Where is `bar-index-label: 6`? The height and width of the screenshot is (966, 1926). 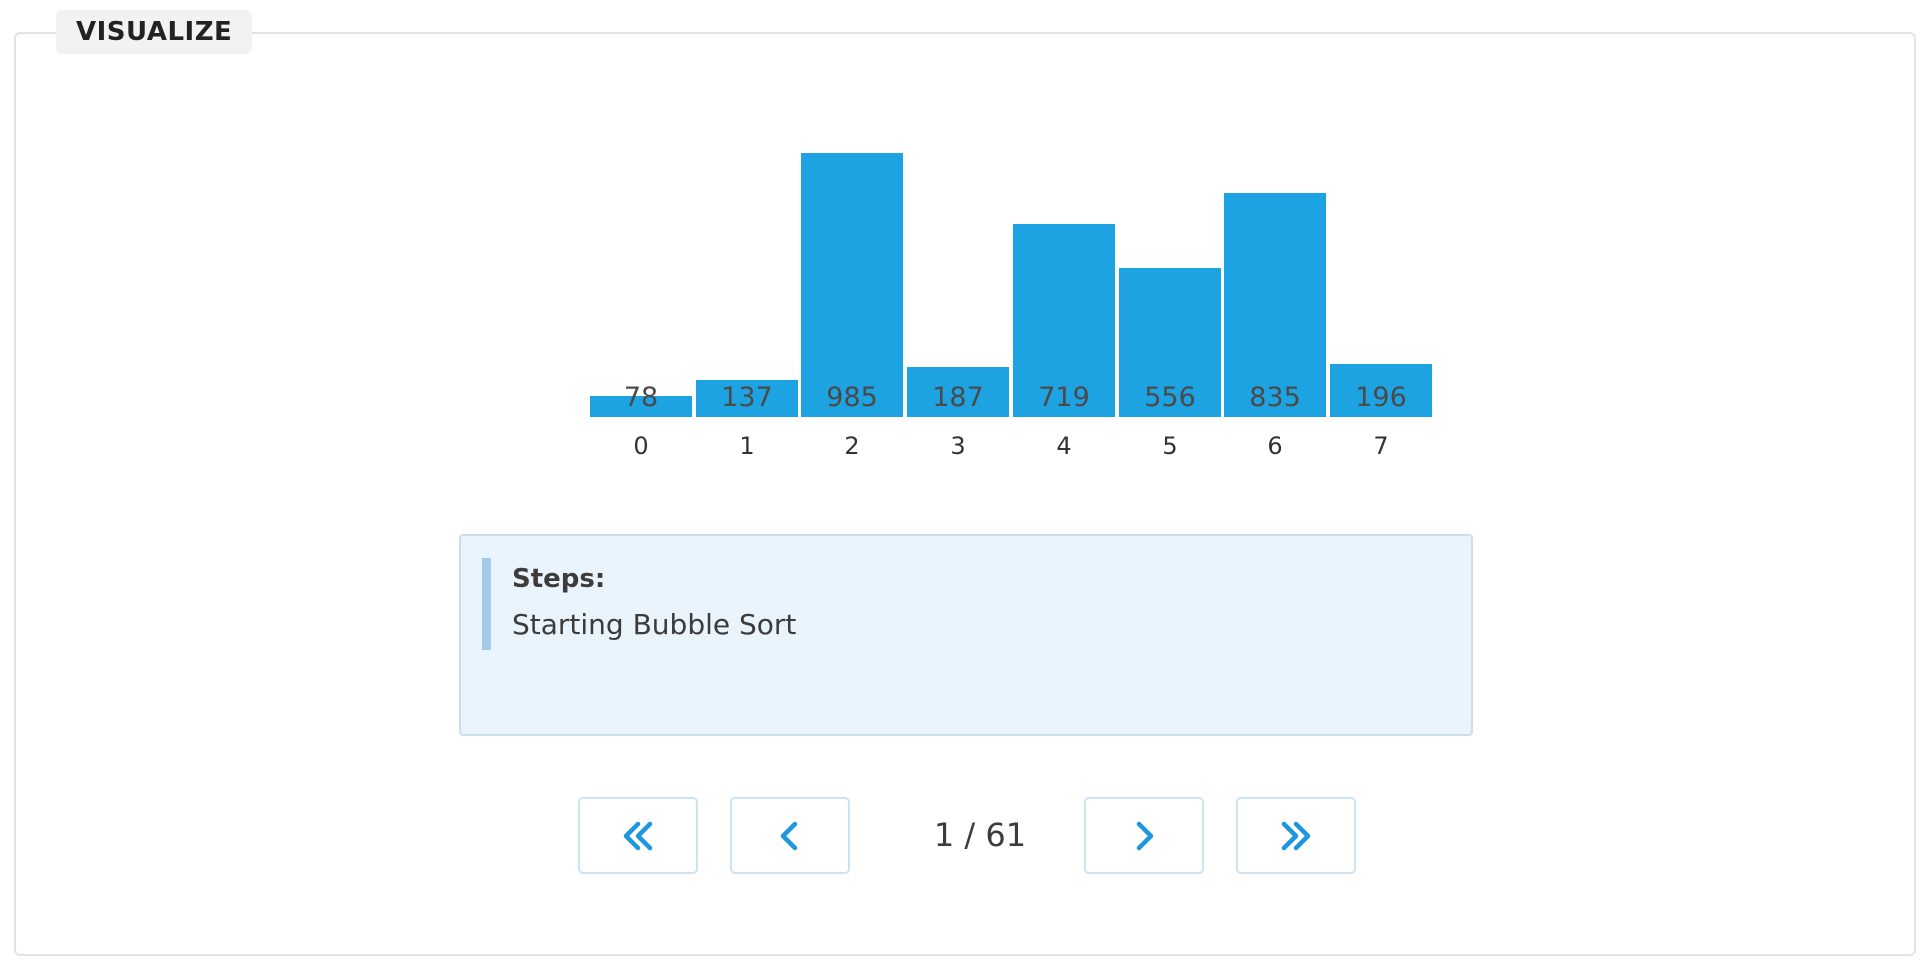
bar-index-label: 6 is located at coordinates (1275, 446).